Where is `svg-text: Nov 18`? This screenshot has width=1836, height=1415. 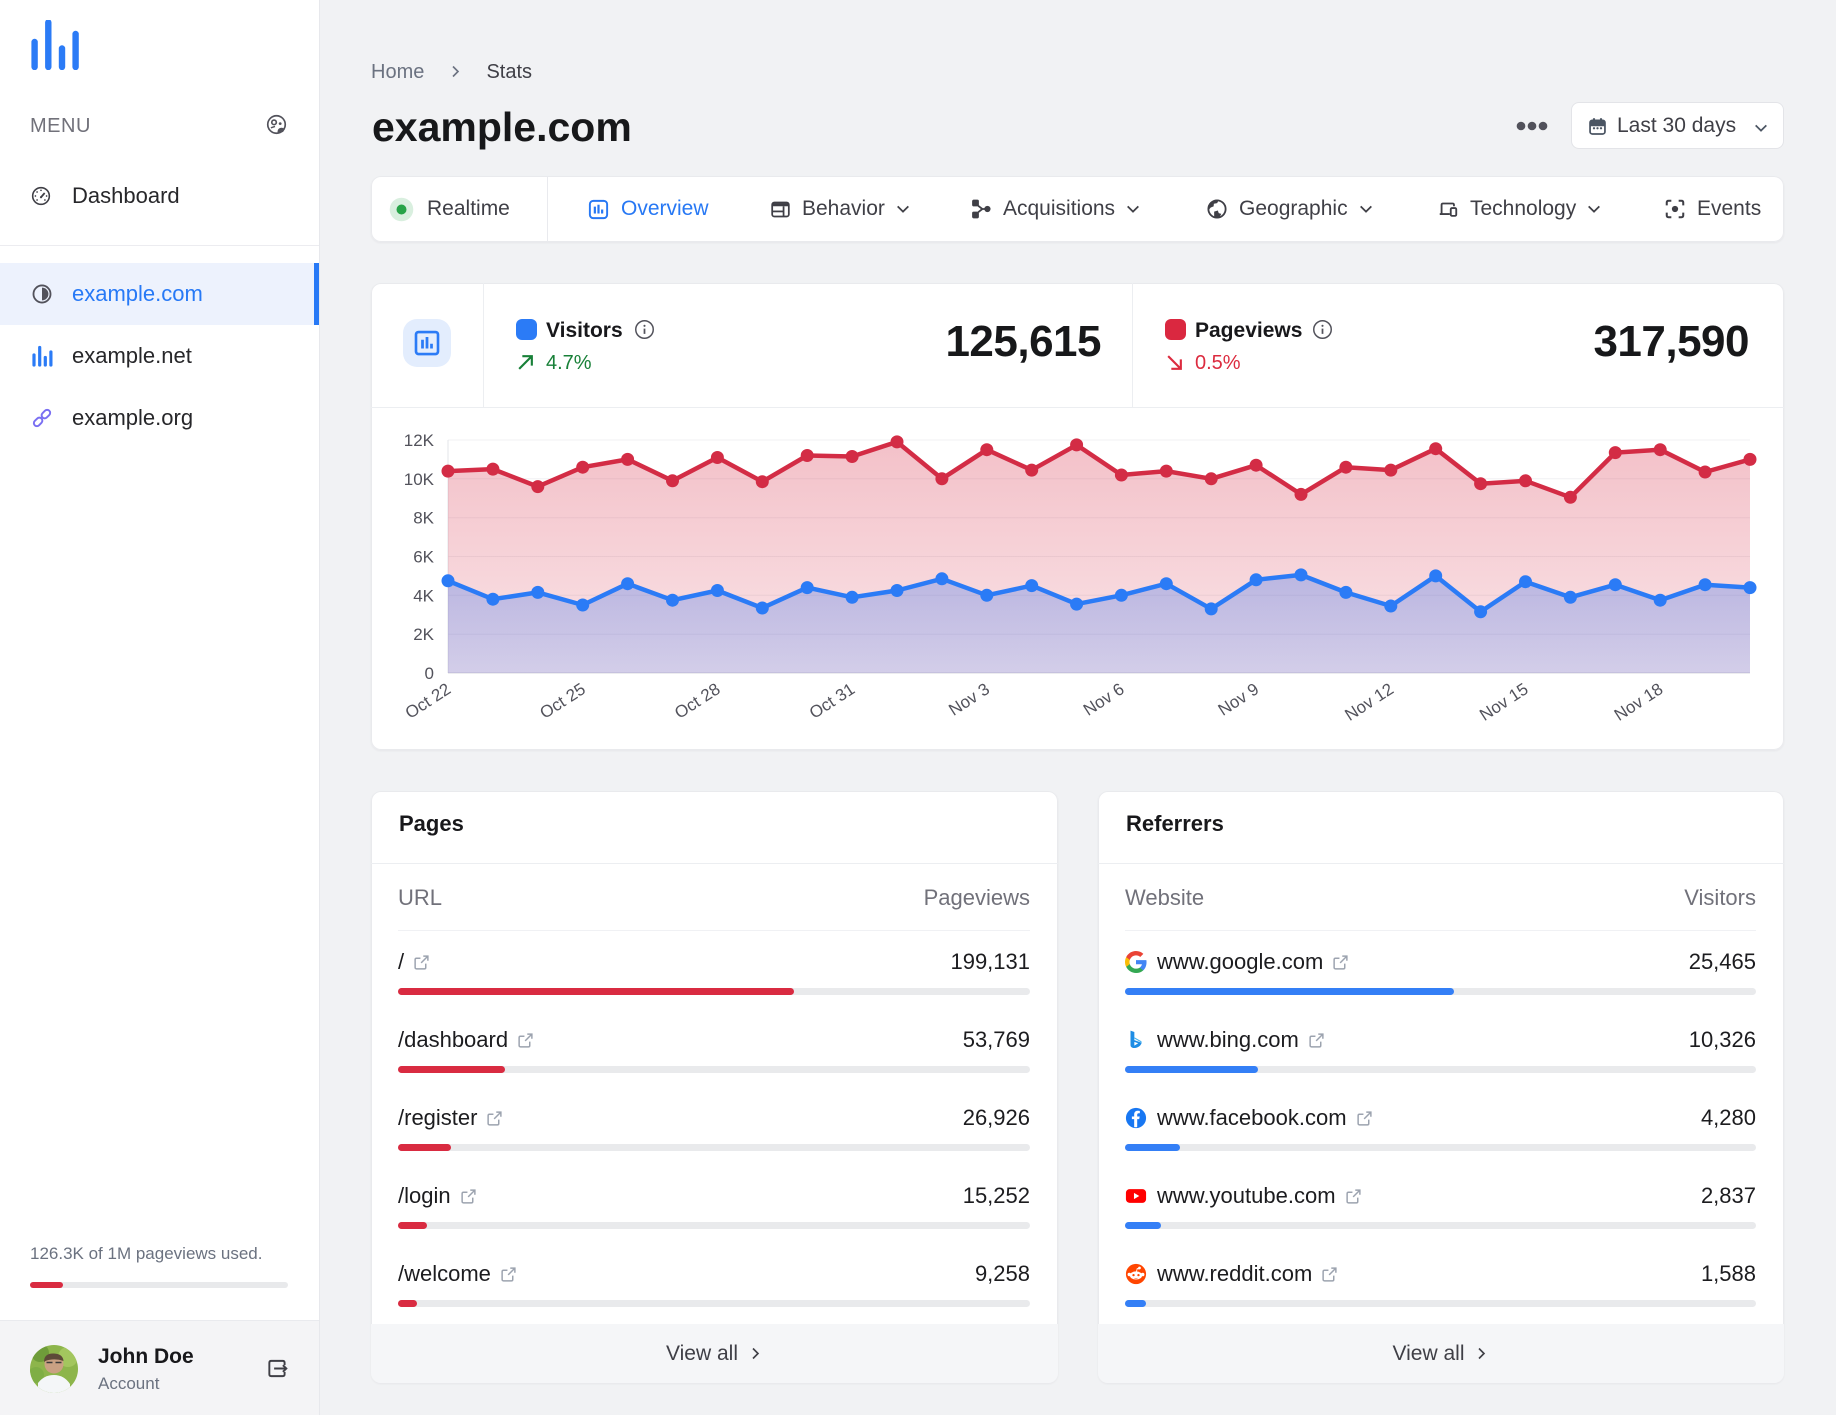
svg-text: Nov 18 is located at coordinates (1639, 701).